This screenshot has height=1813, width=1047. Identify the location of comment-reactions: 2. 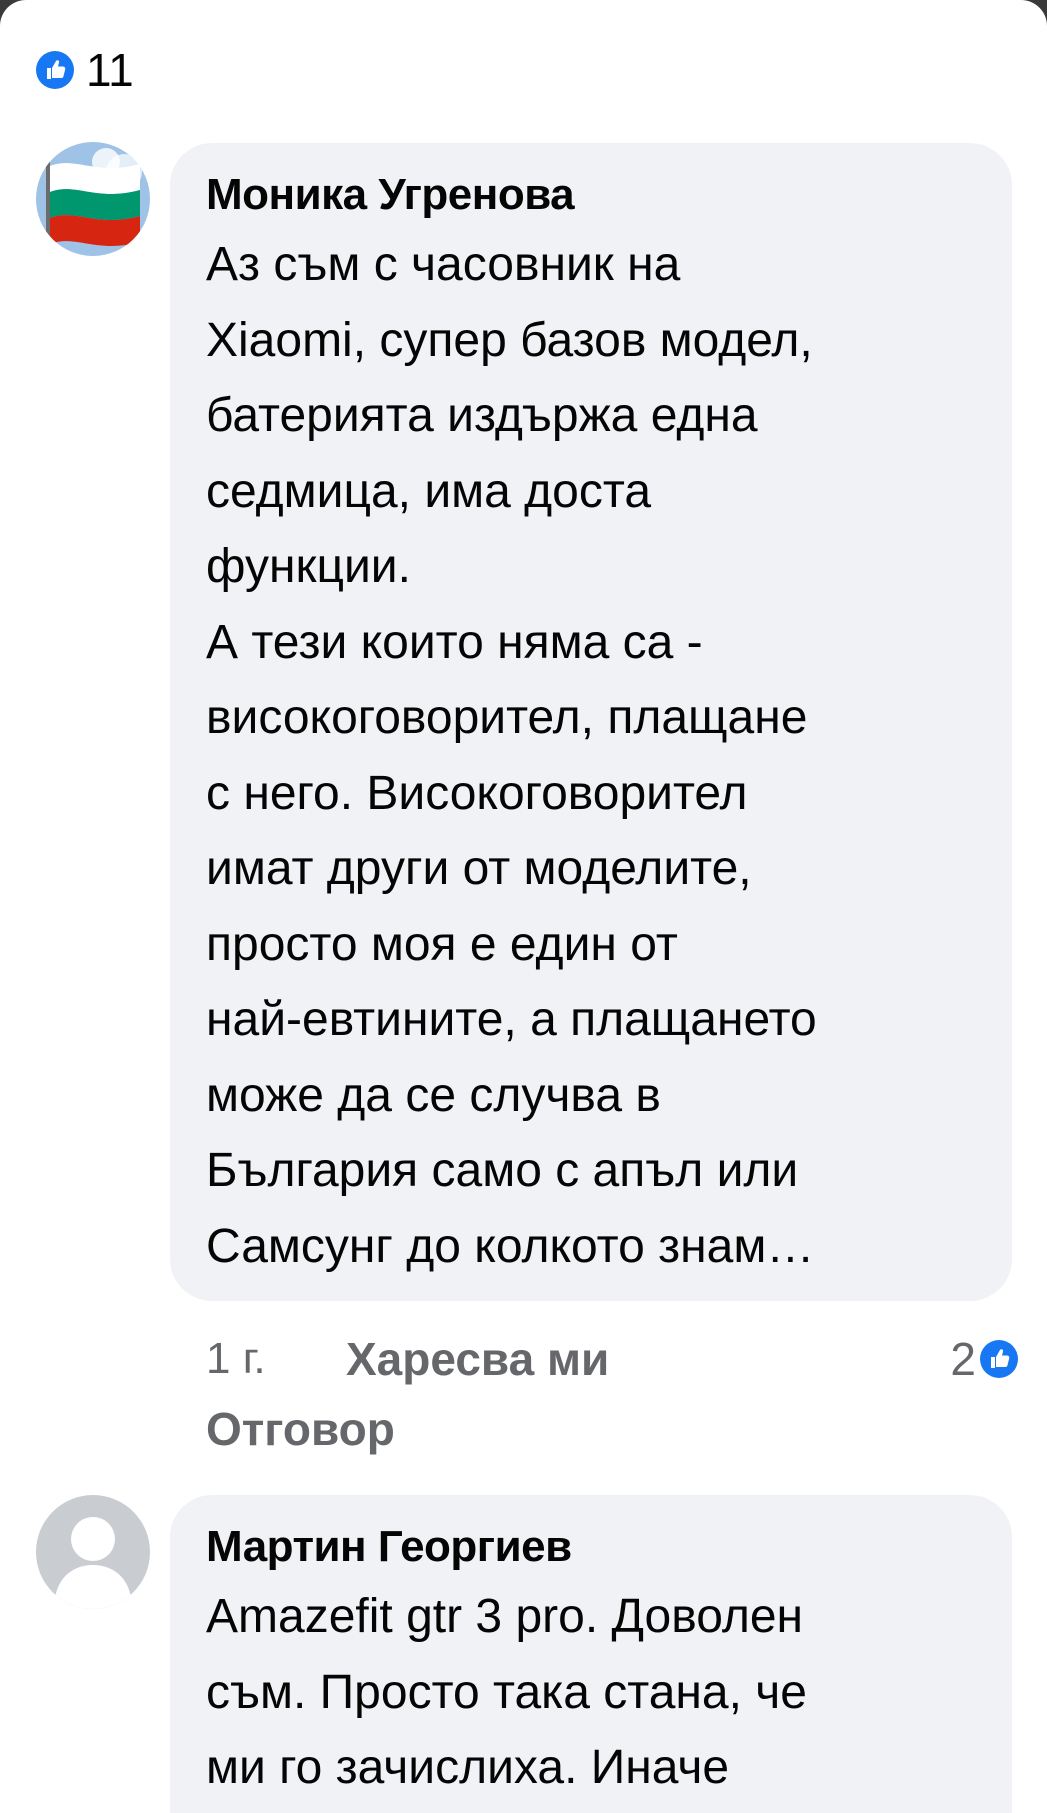
(984, 1359).